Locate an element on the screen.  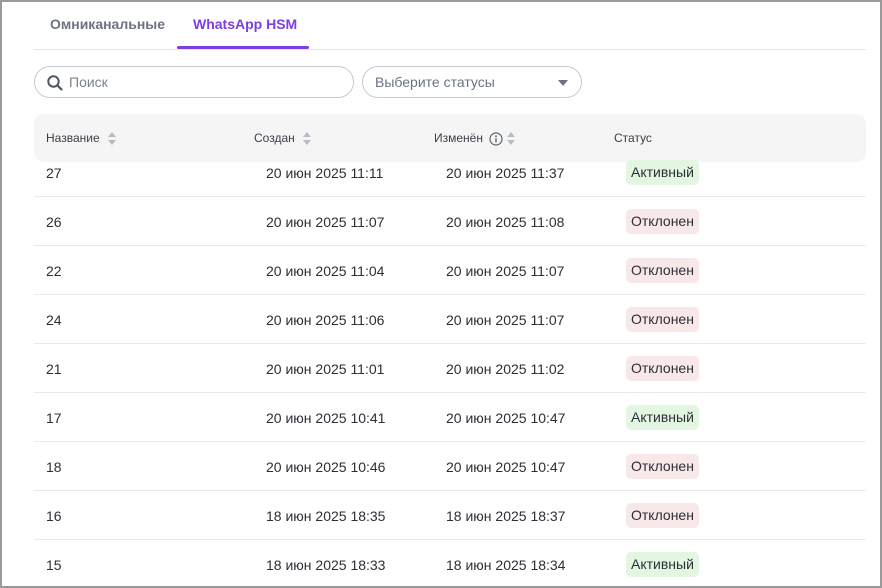
column-header-created: Создан is located at coordinates (282, 138).